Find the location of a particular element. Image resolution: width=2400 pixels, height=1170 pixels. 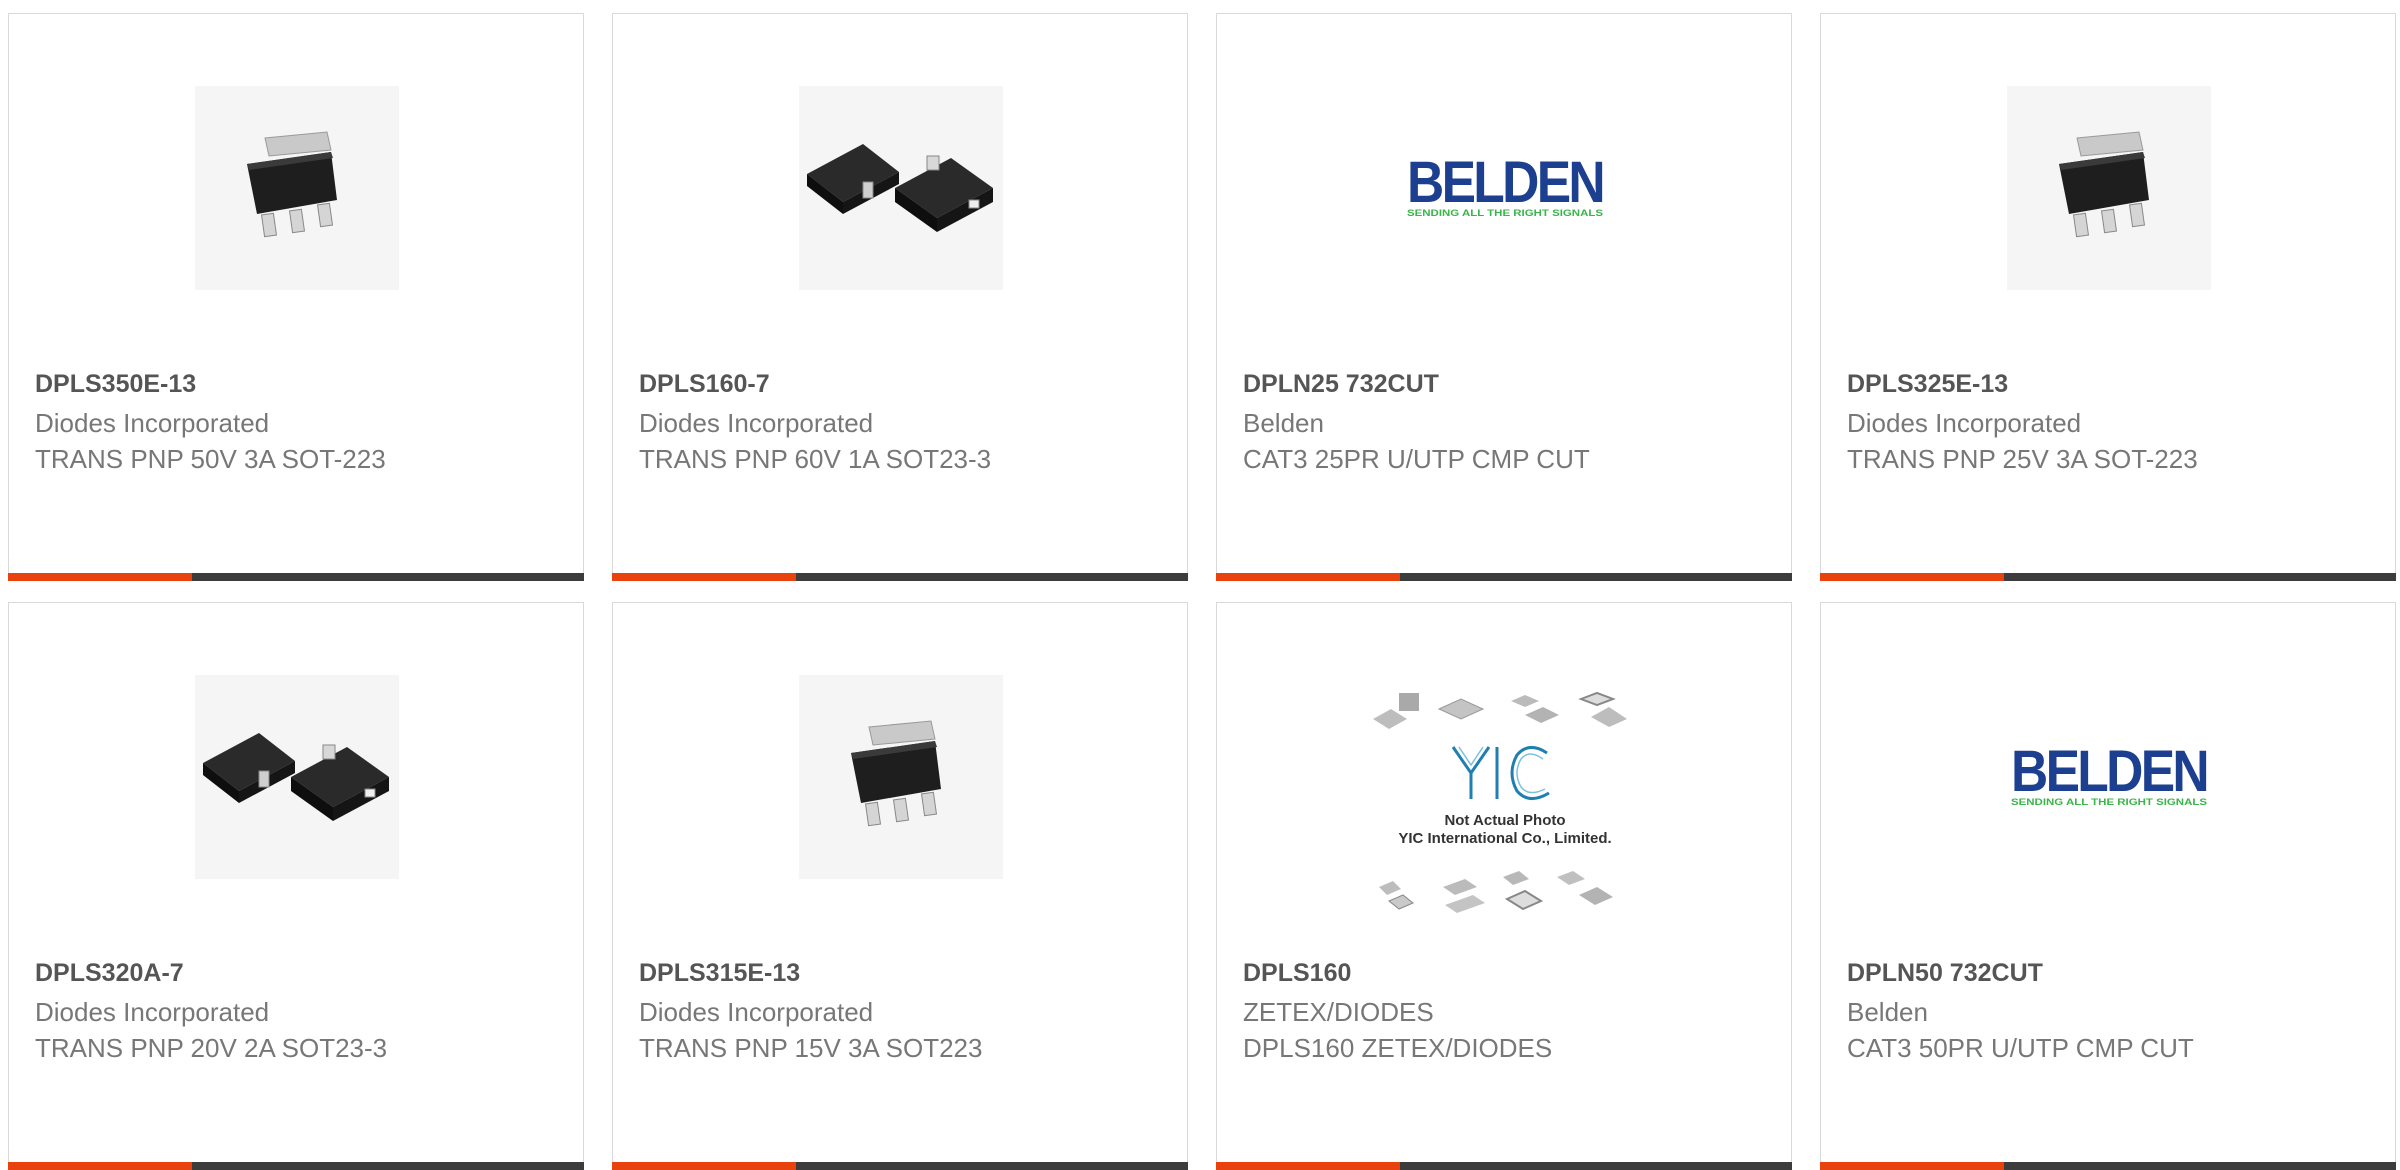

description: TRANS PNP 15V 3A SOT223 is located at coordinates (811, 1048).